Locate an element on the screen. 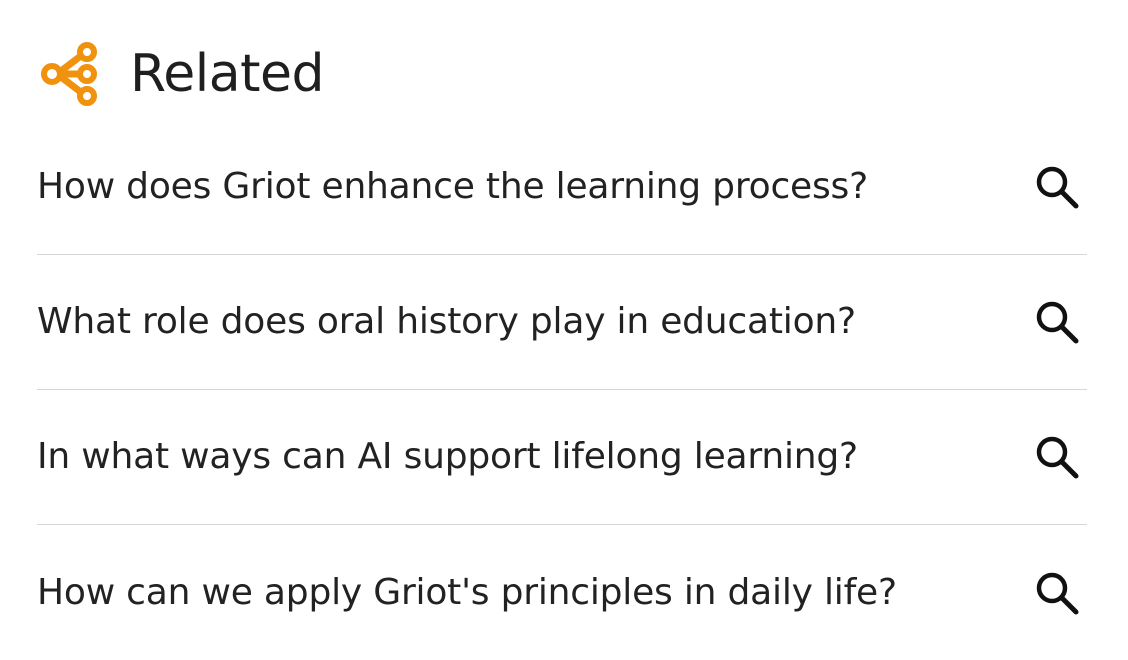 Image resolution: width=1128 pixels, height=660 pixels. related-header: Related is located at coordinates (182, 74).